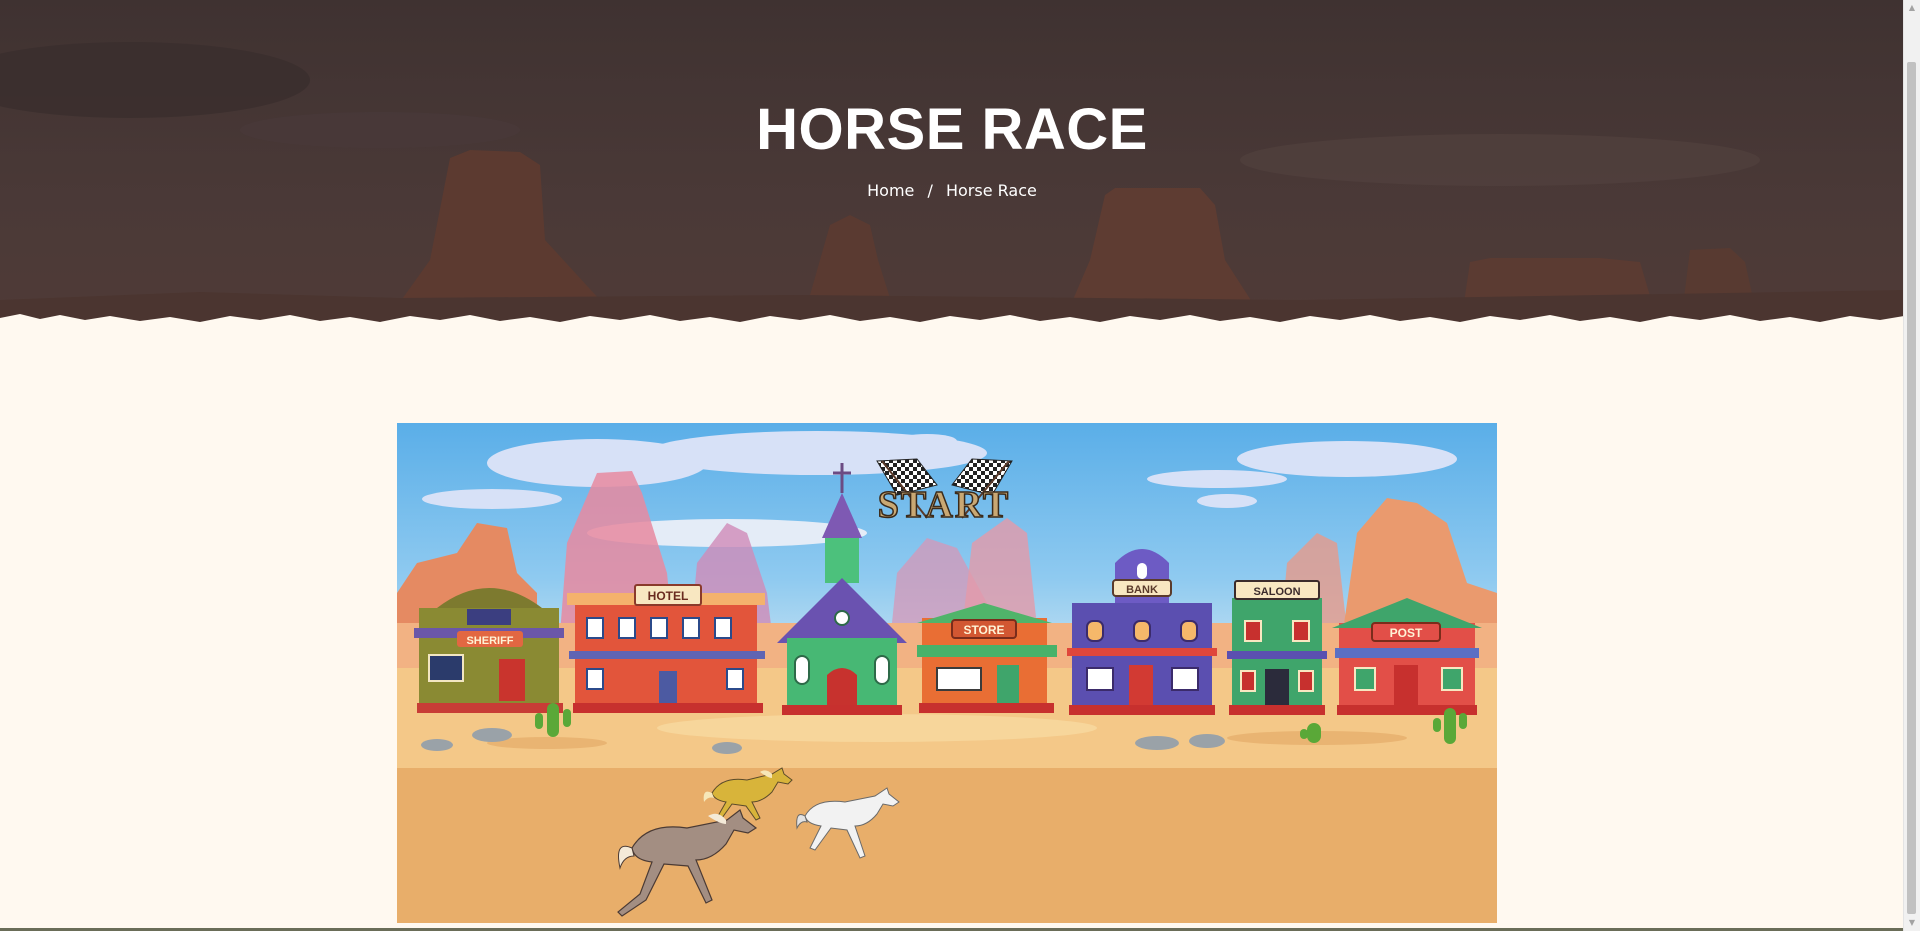  I want to click on start-label: START, so click(944, 505).